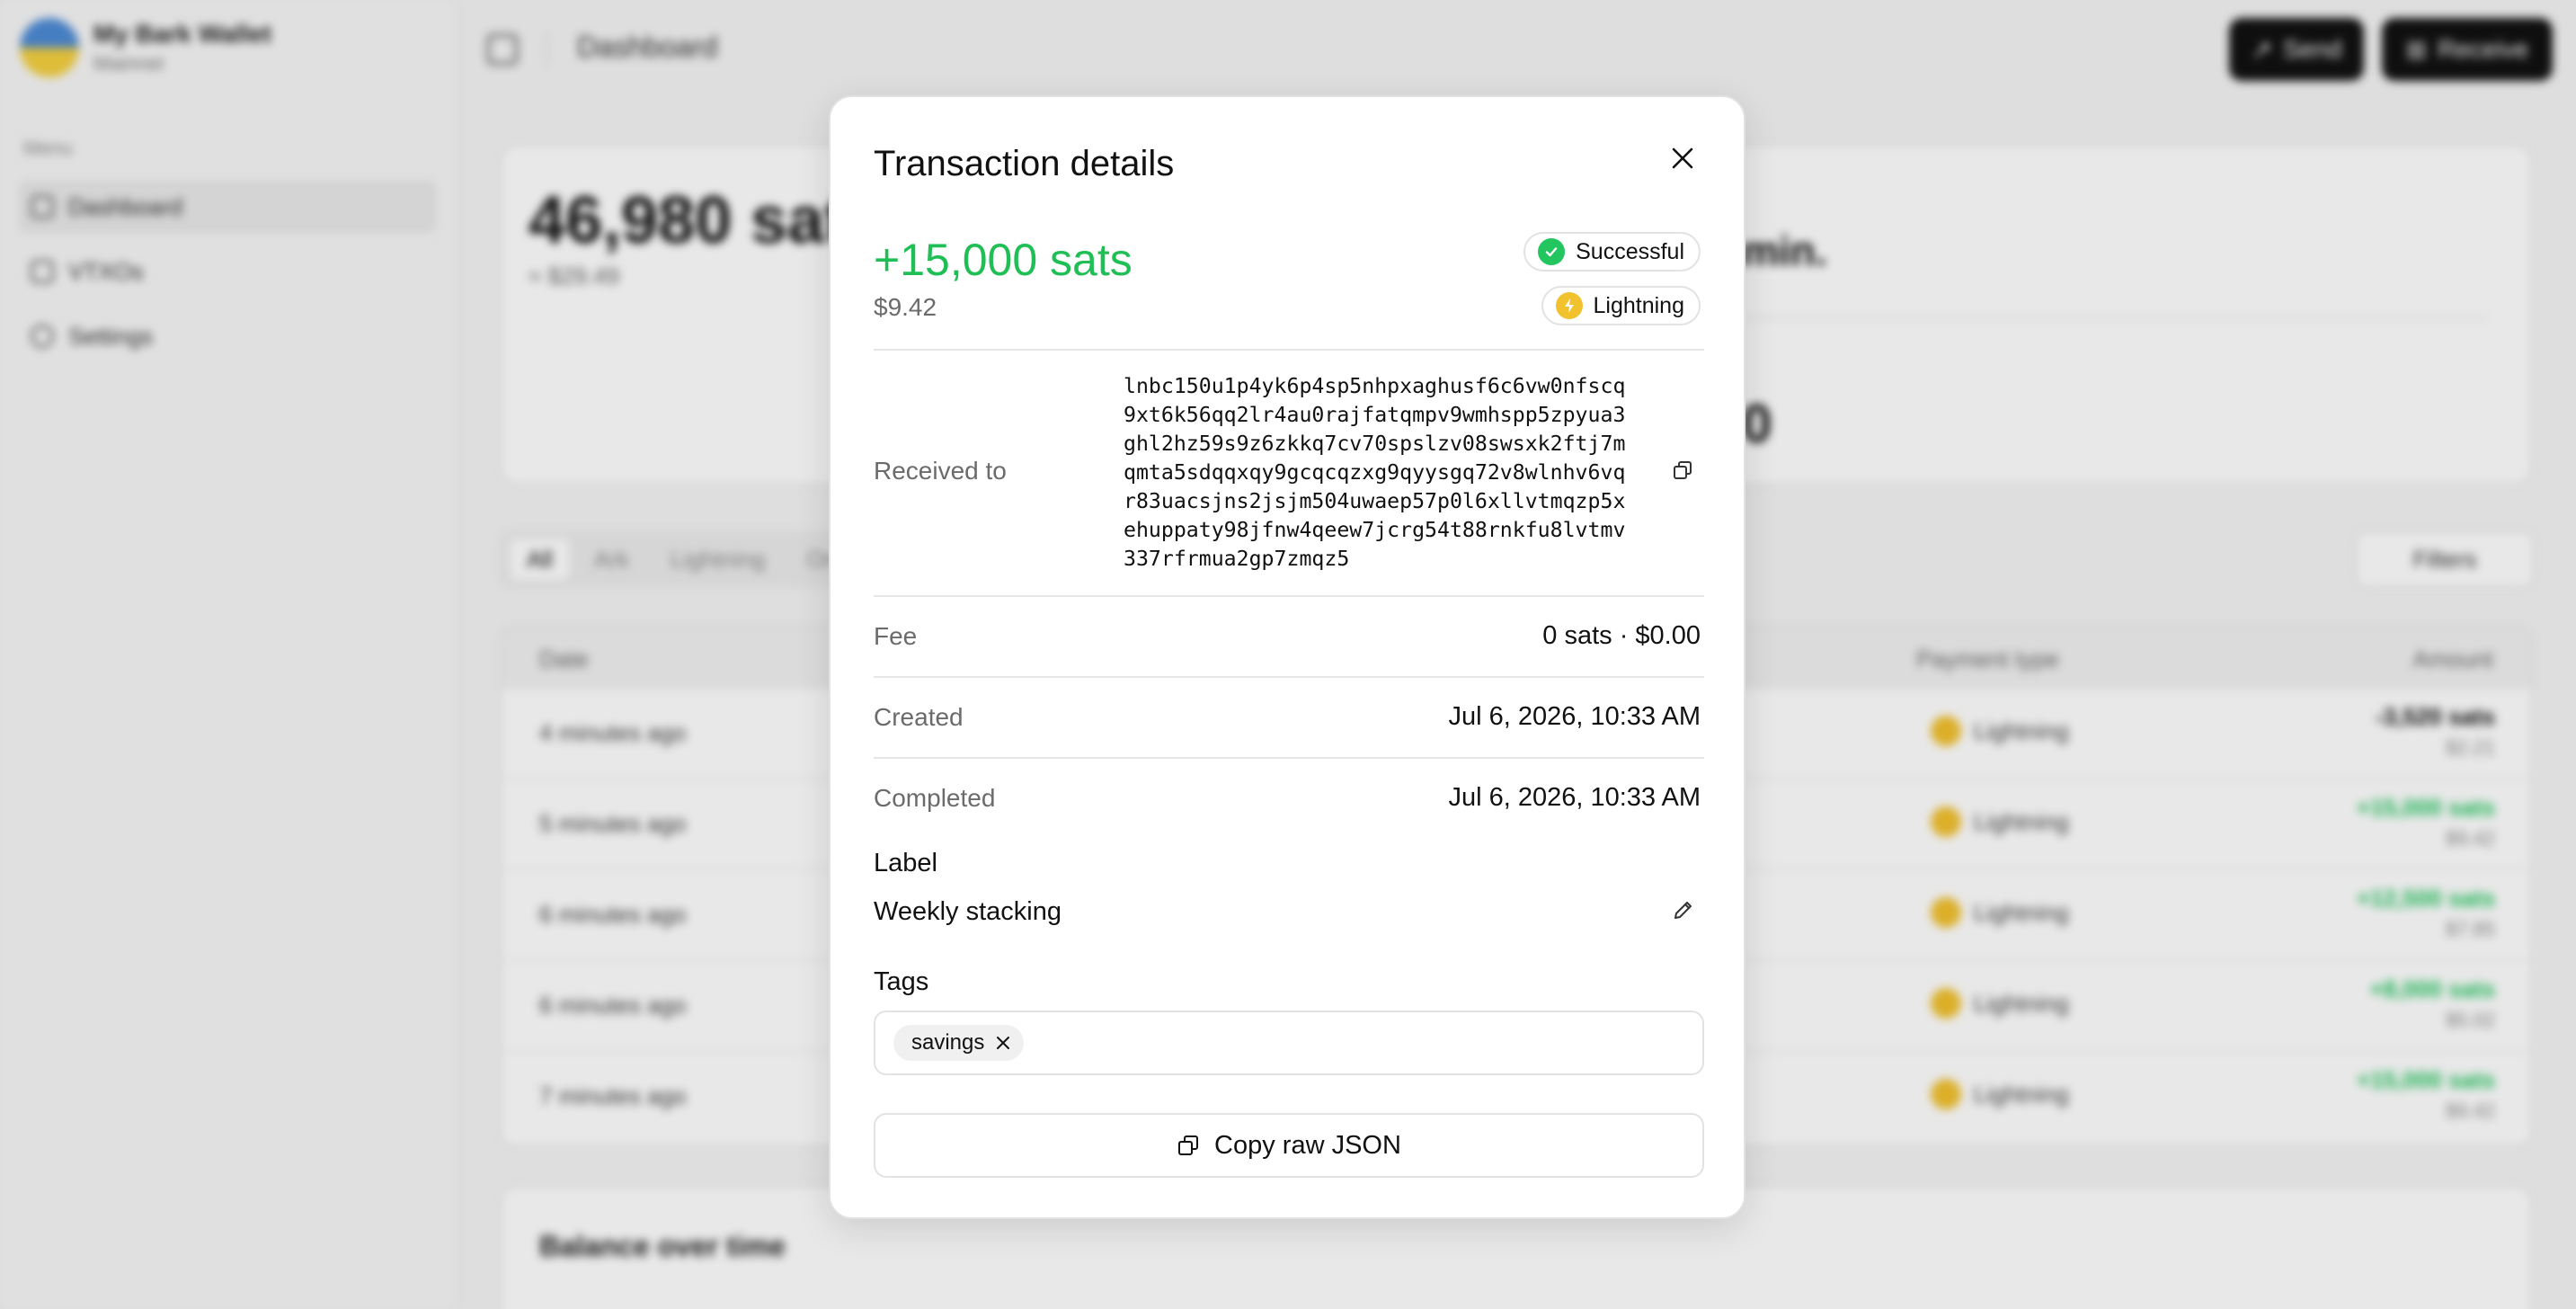 The height and width of the screenshot is (1309, 2576). What do you see at coordinates (1621, 635) in the screenshot?
I see `fee-value: 0 sats · $0.00` at bounding box center [1621, 635].